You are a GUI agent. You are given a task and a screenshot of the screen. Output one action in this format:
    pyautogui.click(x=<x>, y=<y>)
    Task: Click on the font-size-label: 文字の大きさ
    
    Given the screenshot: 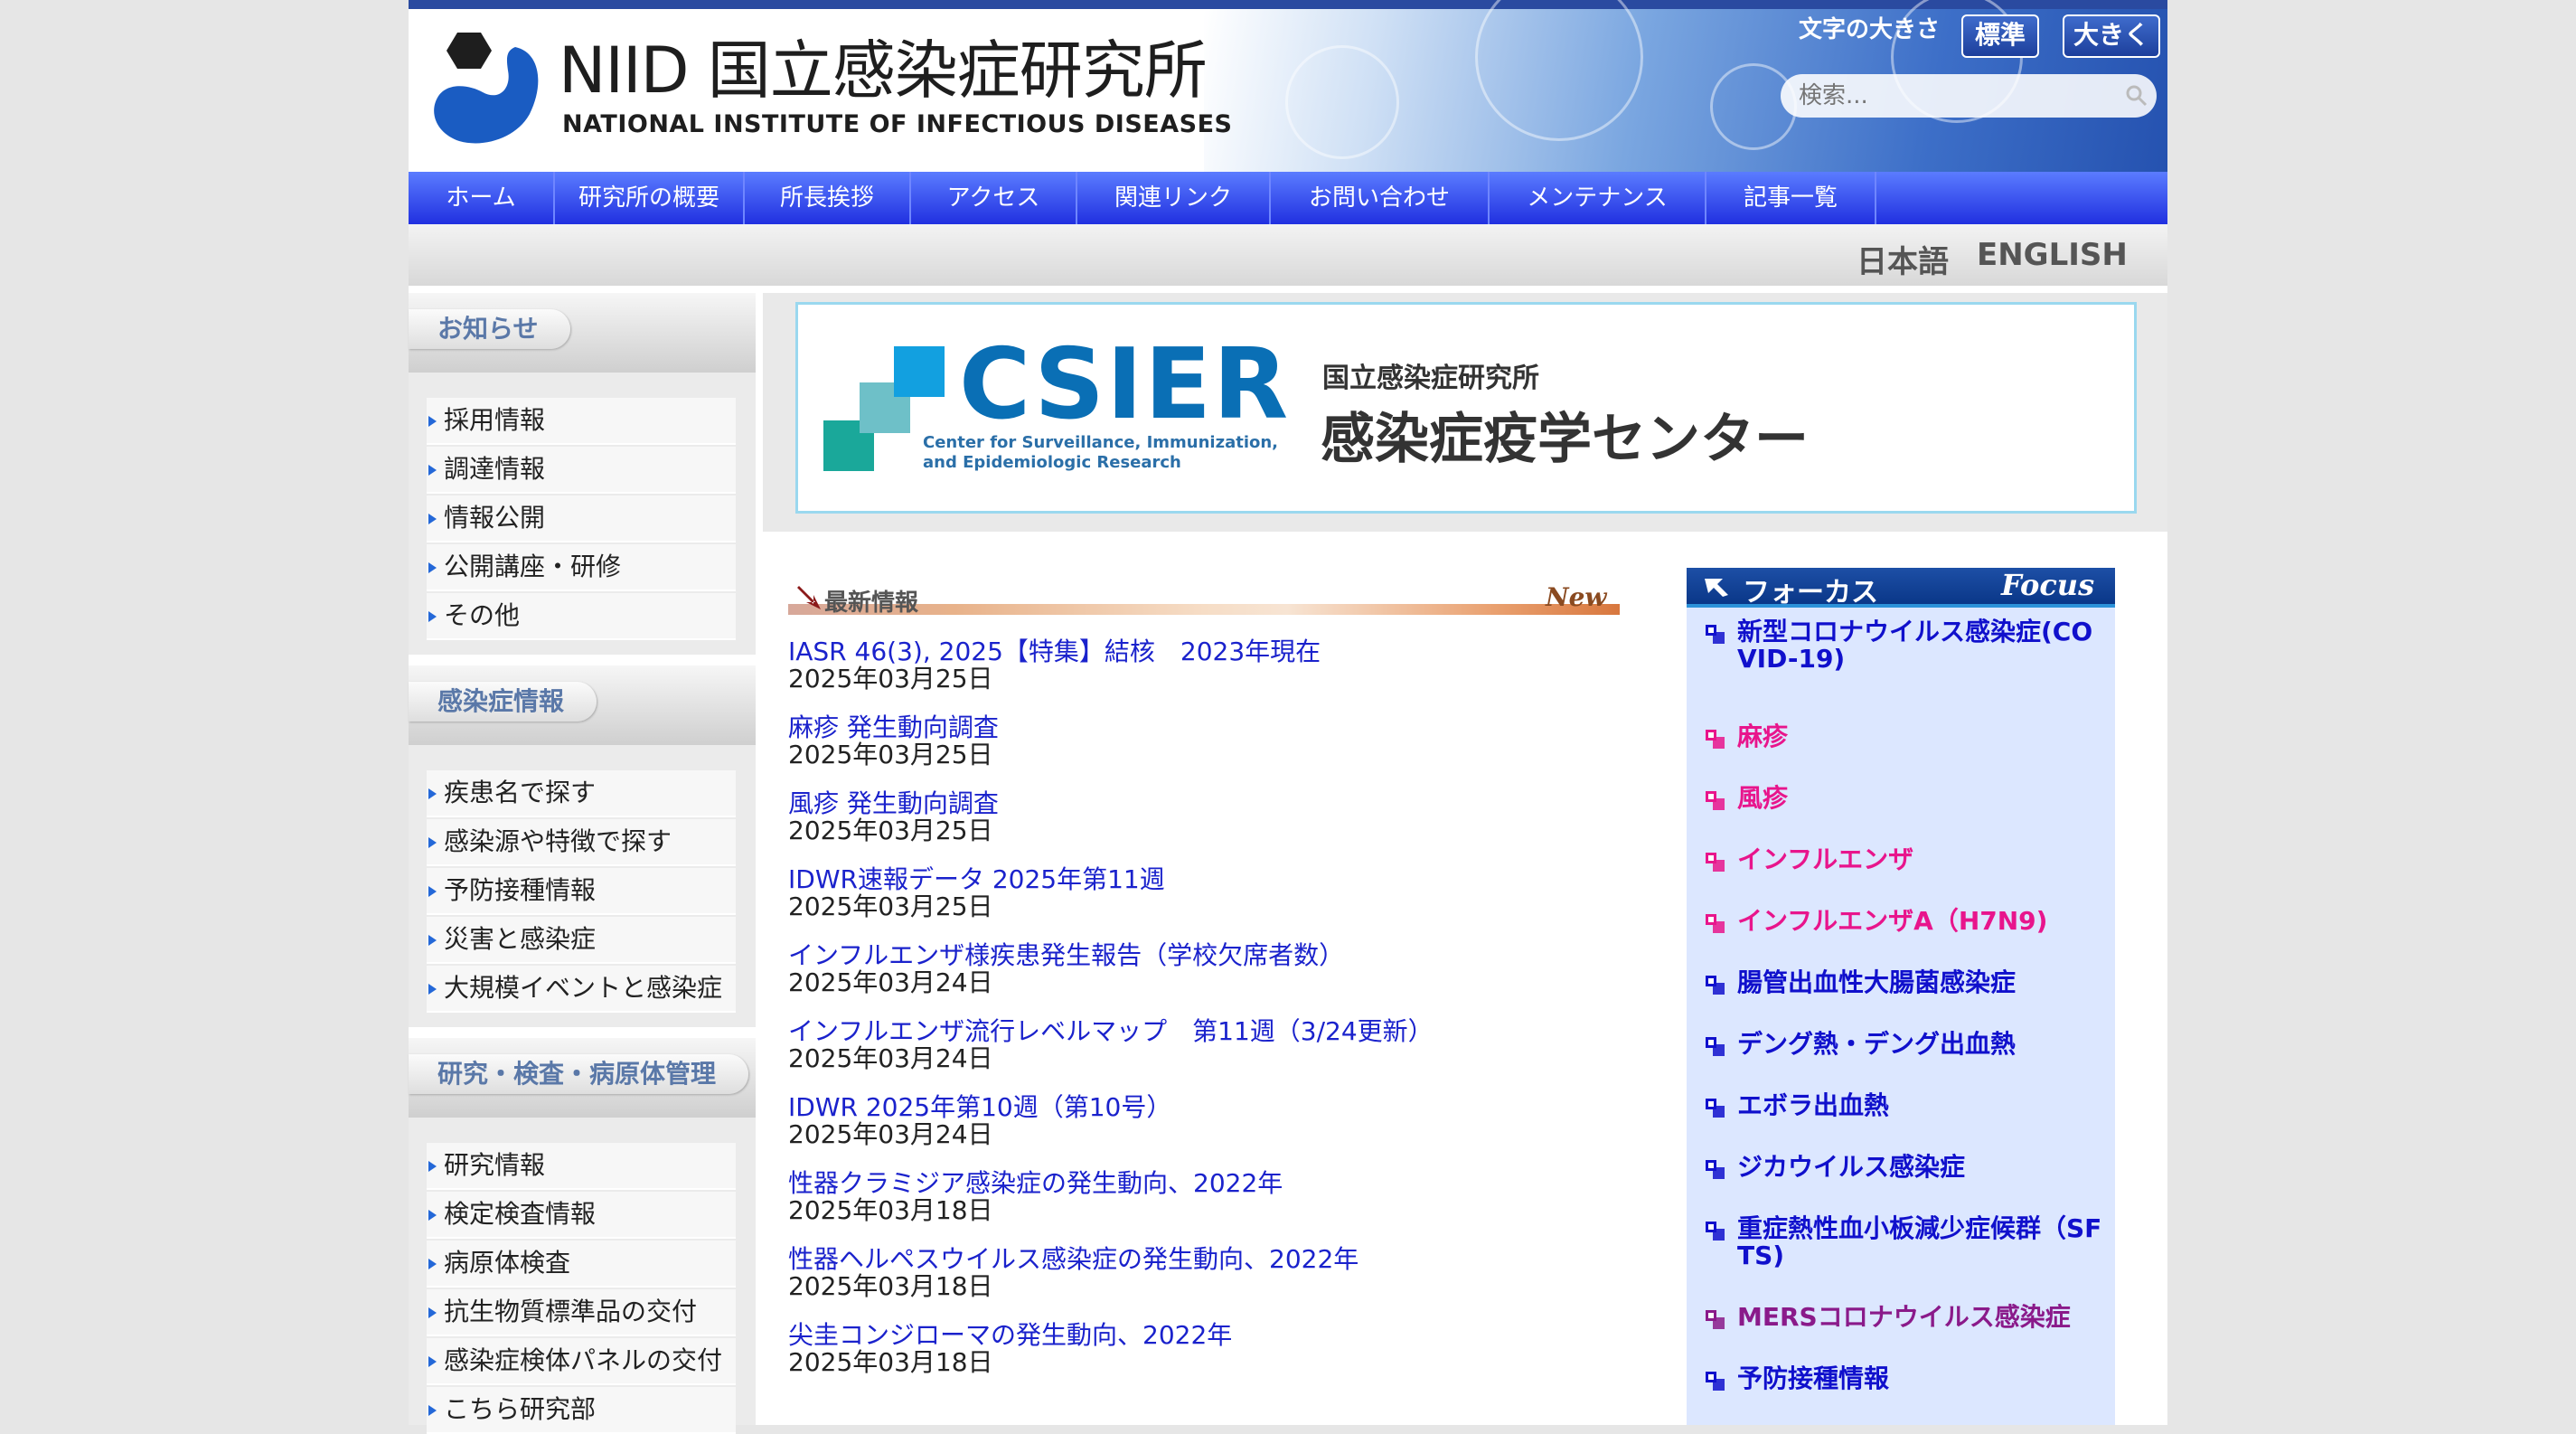 What is the action you would take?
    pyautogui.click(x=1870, y=29)
    